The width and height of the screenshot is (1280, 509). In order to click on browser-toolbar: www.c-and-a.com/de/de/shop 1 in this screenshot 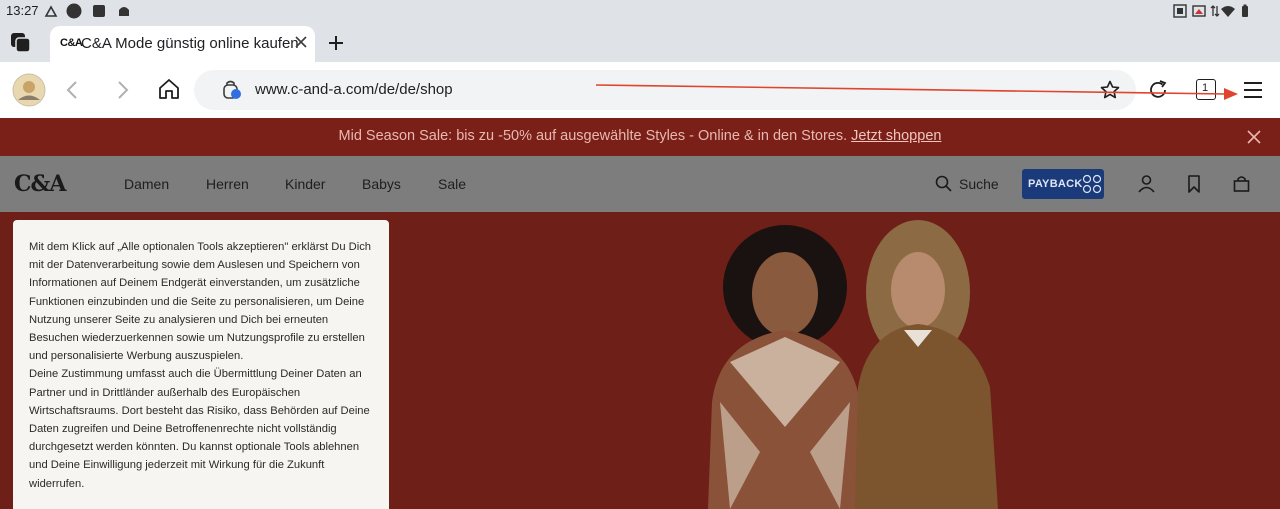, I will do `click(640, 90)`.